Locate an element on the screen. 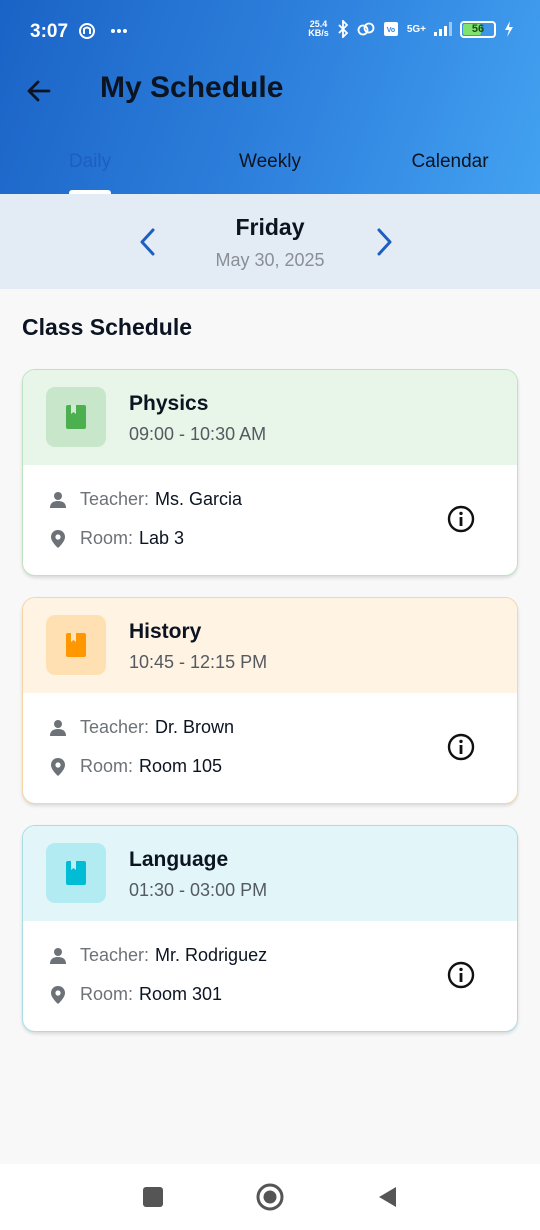 This screenshot has height=1230, width=540. class-subject: Language is located at coordinates (179, 859).